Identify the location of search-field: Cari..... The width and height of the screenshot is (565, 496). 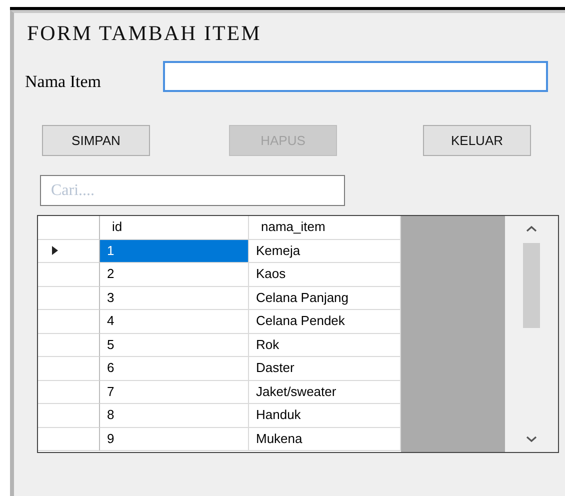
(192, 190).